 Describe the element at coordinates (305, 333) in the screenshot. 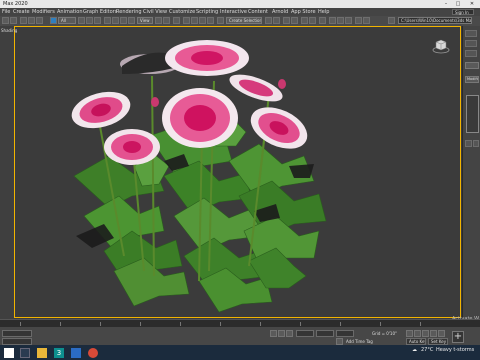

I see `x-coordinate-field` at that location.